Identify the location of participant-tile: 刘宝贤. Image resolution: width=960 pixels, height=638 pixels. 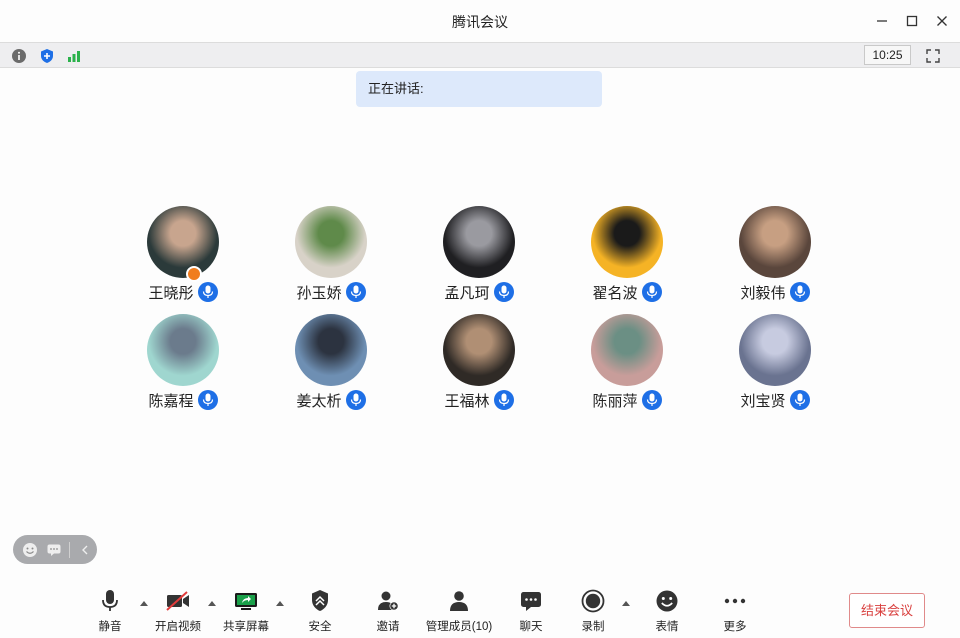
(775, 364).